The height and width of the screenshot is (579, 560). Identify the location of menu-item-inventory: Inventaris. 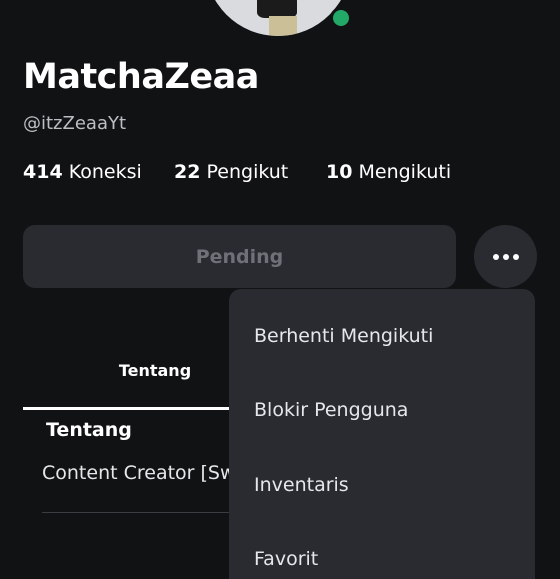
(301, 485).